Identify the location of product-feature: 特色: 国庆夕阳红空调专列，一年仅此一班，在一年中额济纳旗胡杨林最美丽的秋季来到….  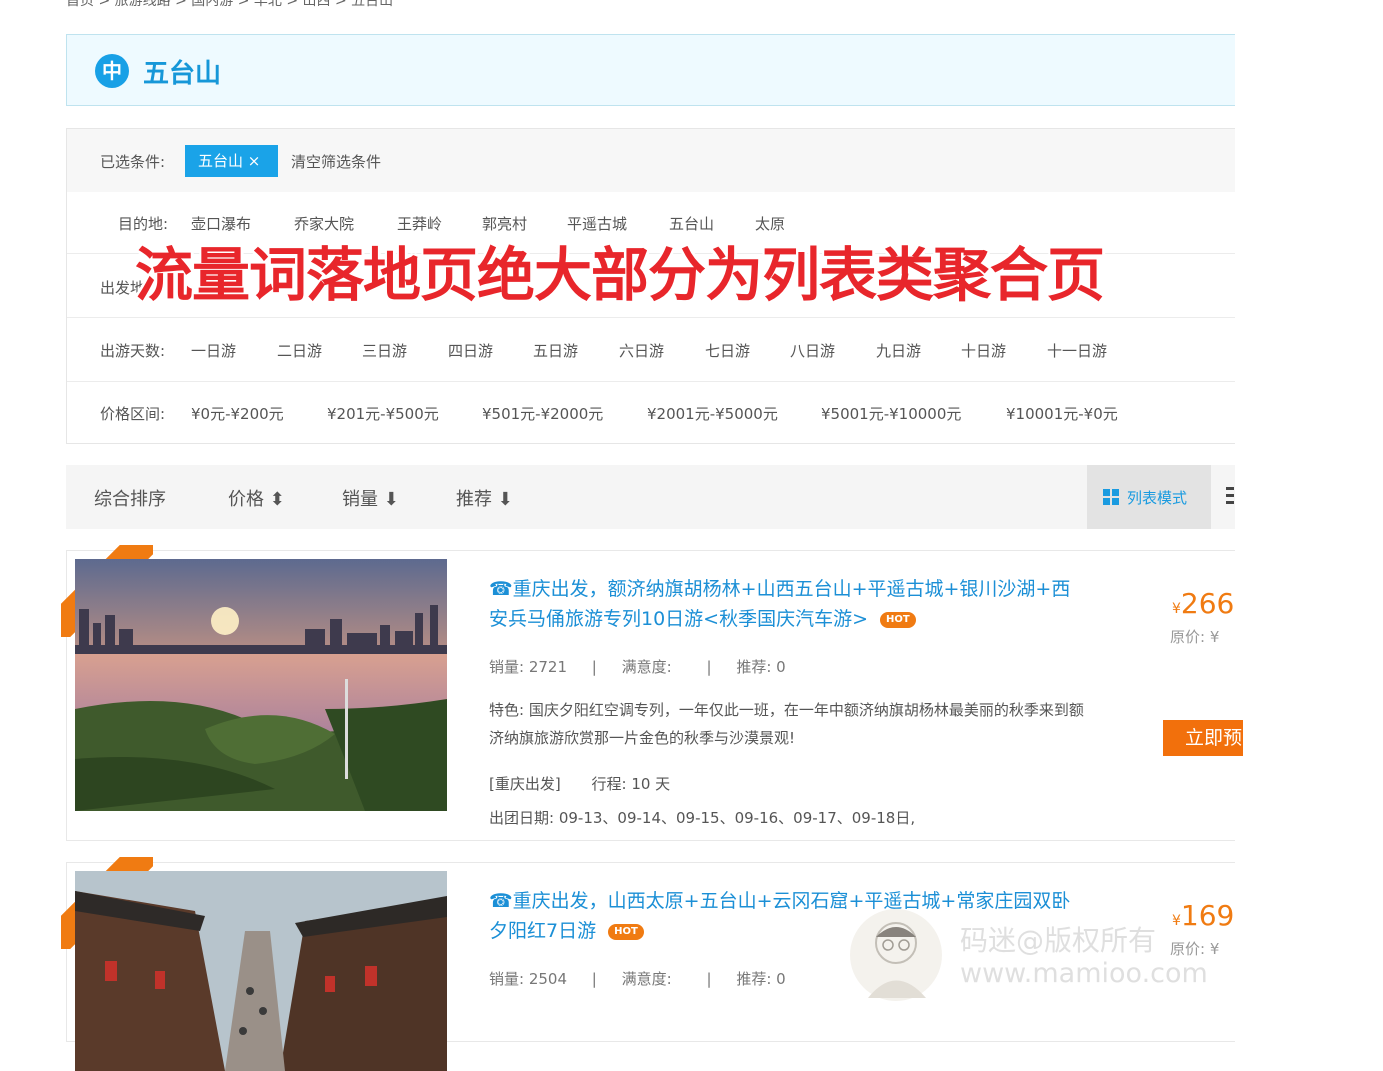
(786, 724).